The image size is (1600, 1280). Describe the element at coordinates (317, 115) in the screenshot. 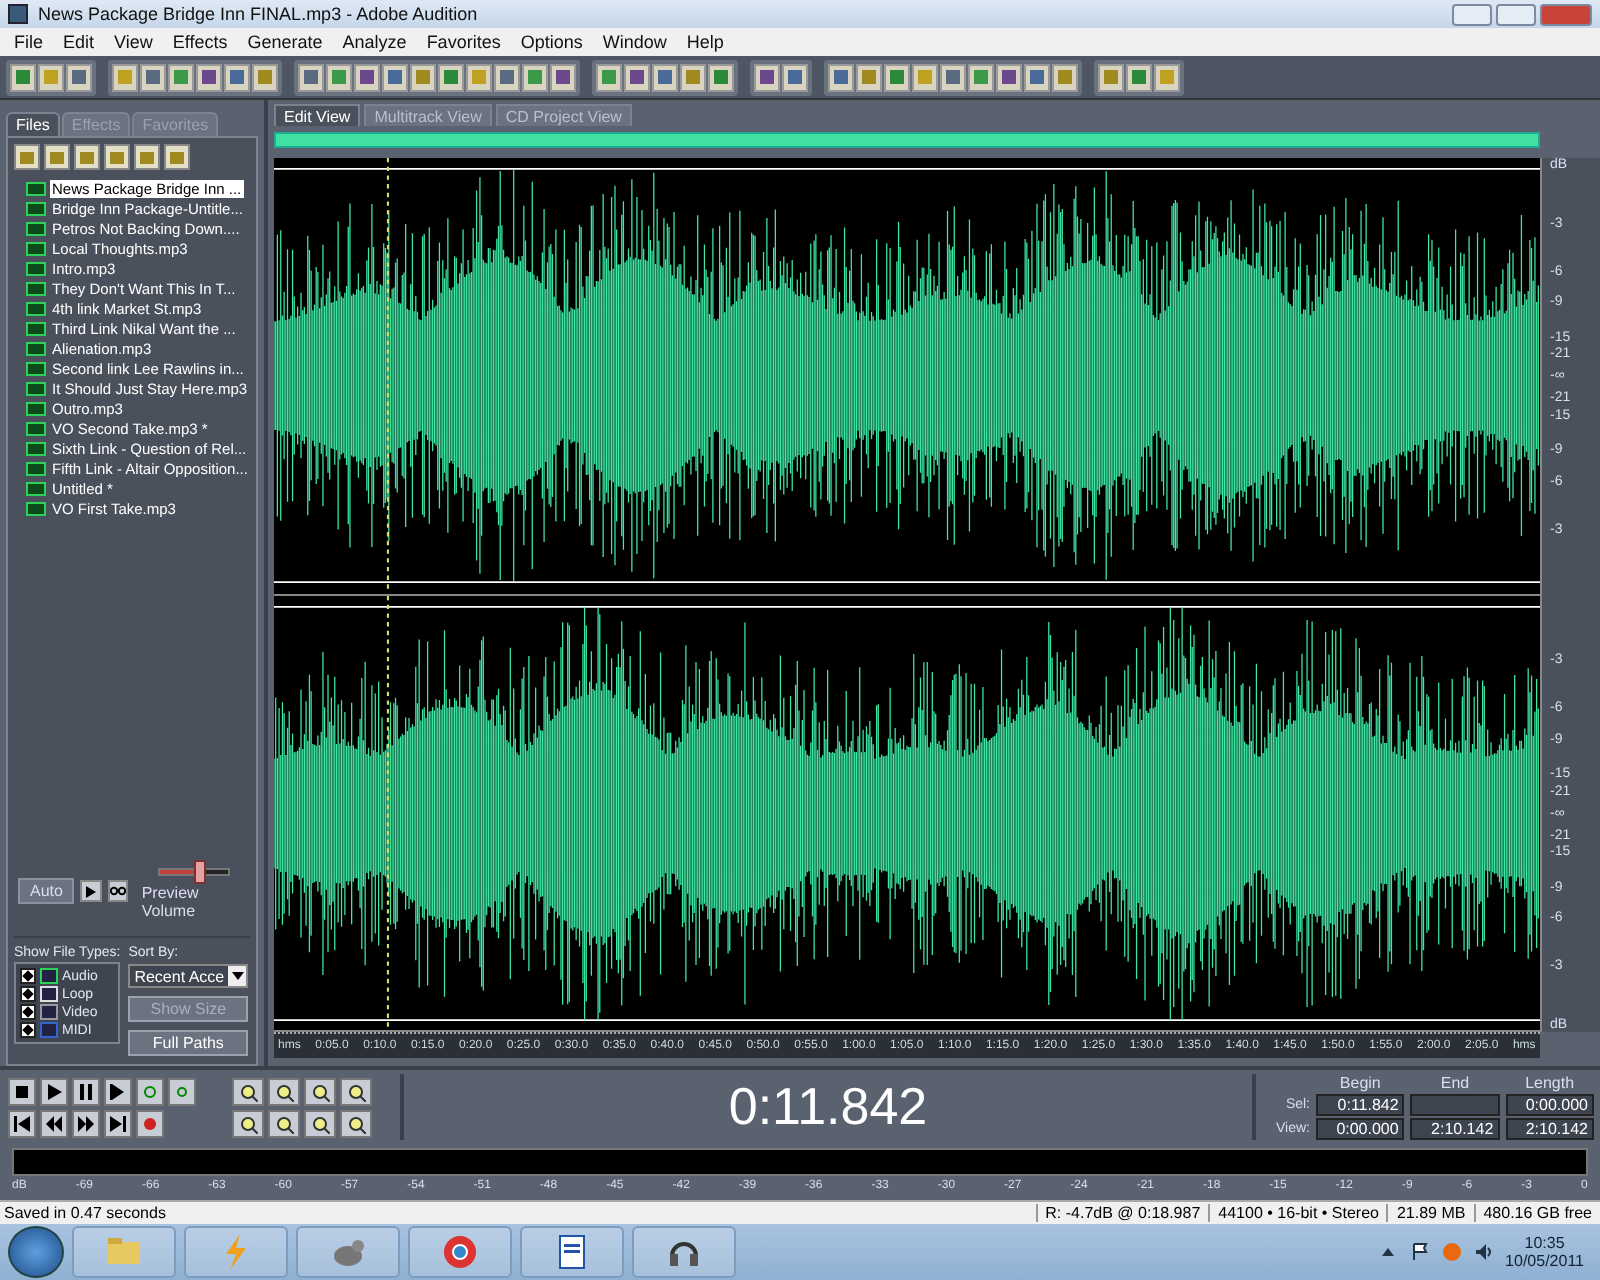

I see `view-tab: Edit View` at that location.